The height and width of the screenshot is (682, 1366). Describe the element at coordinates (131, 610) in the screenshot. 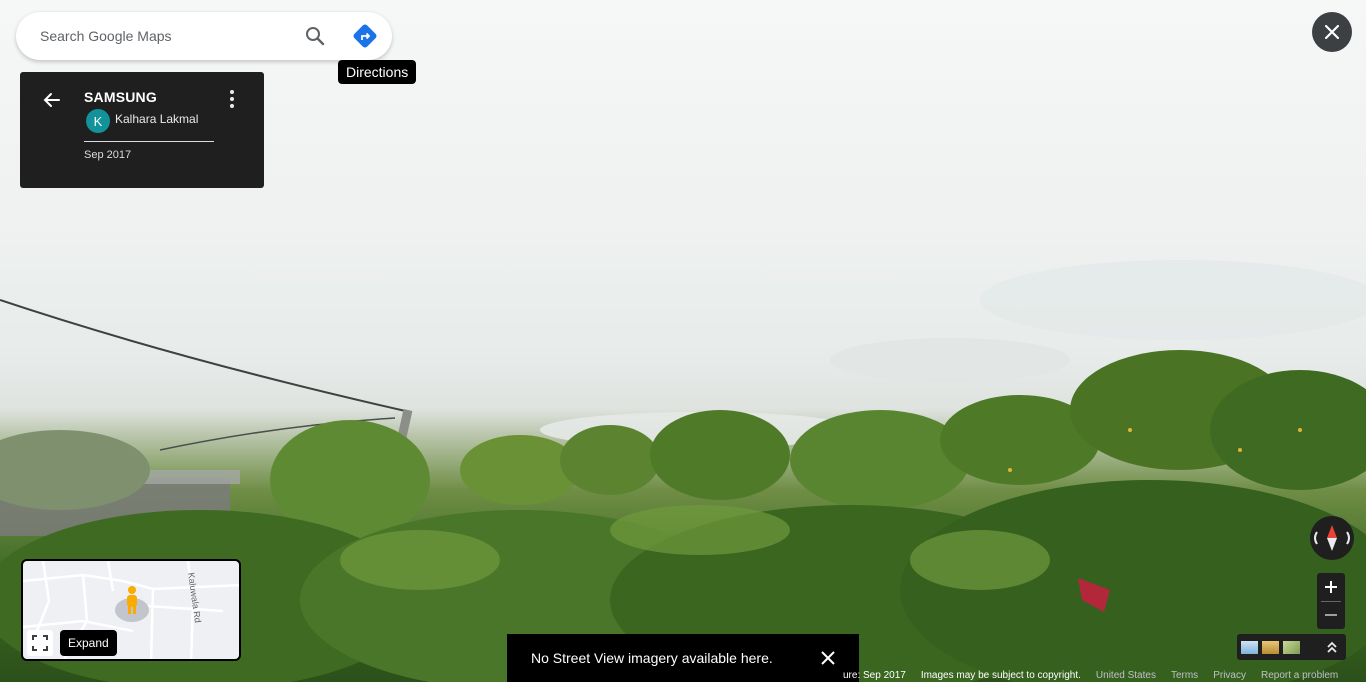

I see `minimap: Kaluwala Rd` at that location.